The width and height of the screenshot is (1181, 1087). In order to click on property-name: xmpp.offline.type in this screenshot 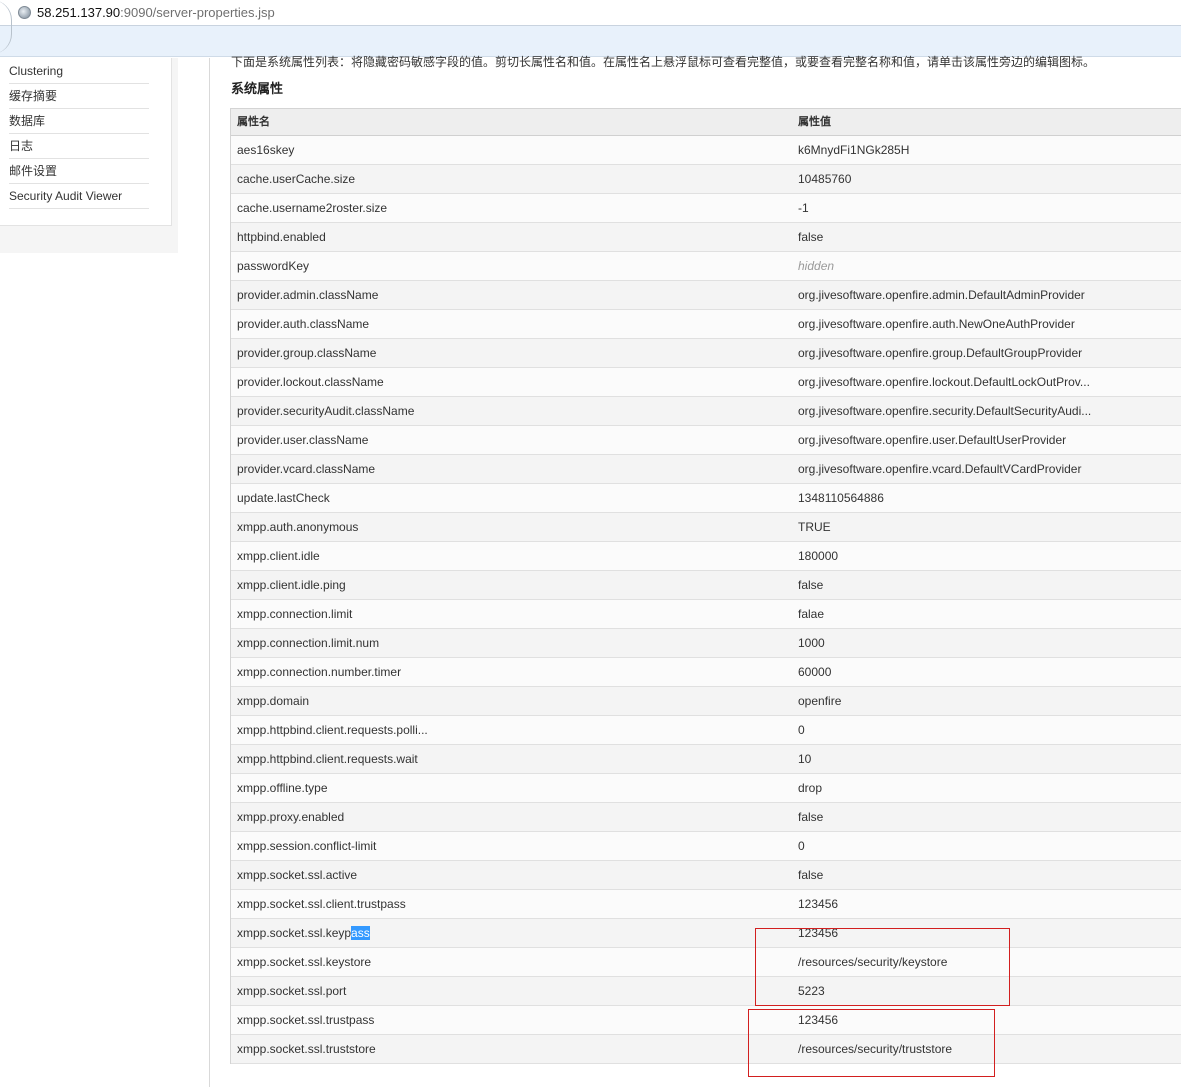, I will do `click(507, 788)`.